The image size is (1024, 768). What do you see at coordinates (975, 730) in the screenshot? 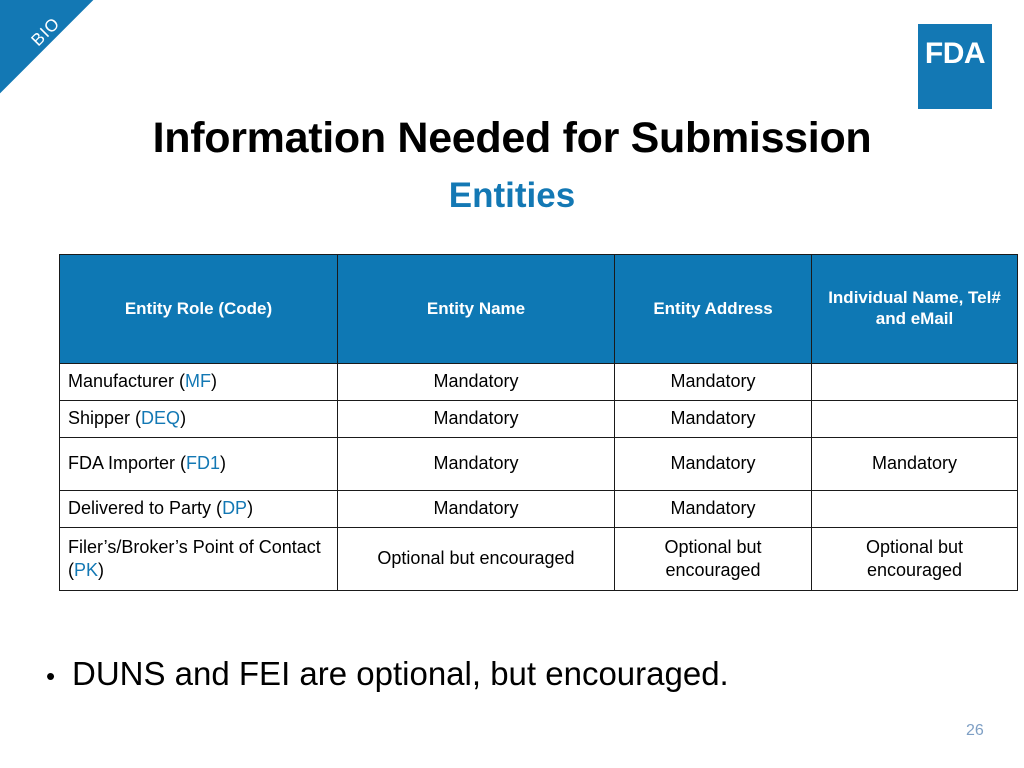
I see `page-number: 26` at bounding box center [975, 730].